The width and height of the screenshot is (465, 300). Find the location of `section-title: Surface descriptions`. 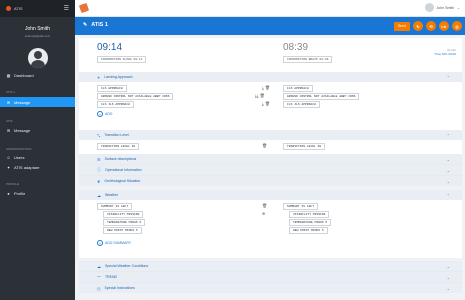

section-title: Surface descriptions is located at coordinates (120, 159).